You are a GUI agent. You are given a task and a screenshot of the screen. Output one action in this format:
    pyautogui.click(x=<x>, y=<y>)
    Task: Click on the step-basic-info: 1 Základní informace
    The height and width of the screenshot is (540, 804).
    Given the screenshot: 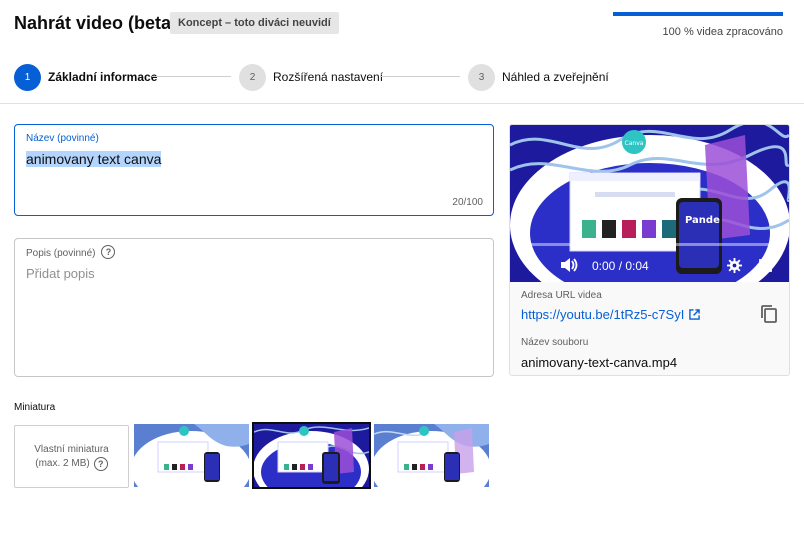 What is the action you would take?
    pyautogui.click(x=85, y=77)
    